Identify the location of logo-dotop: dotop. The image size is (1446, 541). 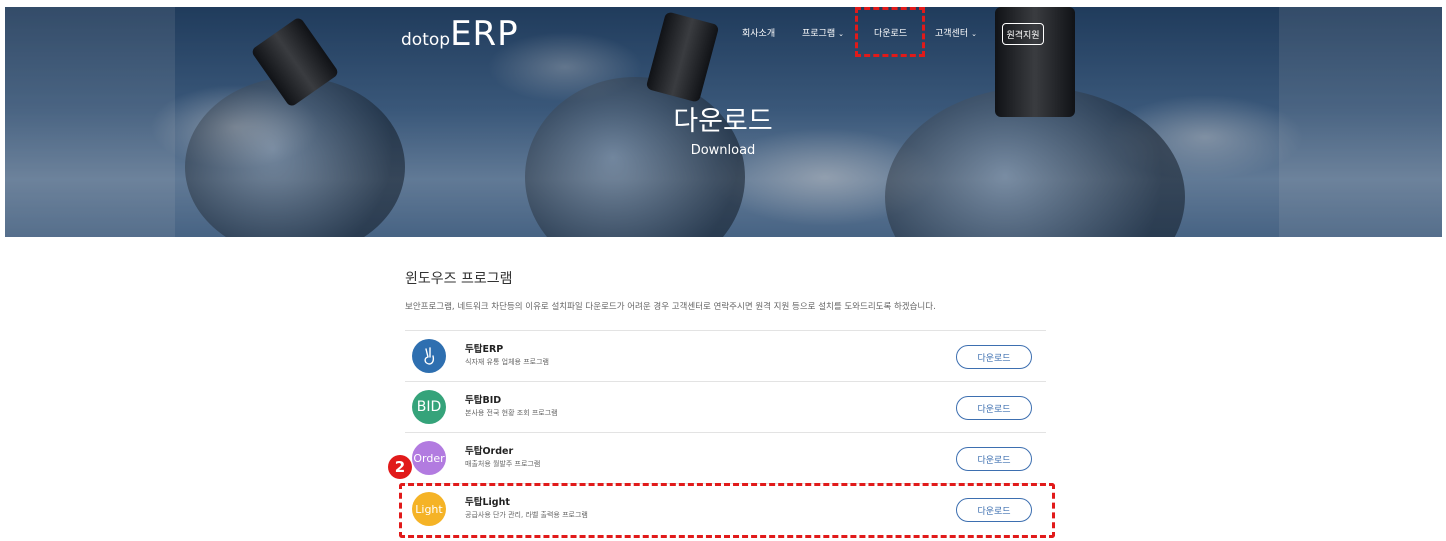
(426, 40).